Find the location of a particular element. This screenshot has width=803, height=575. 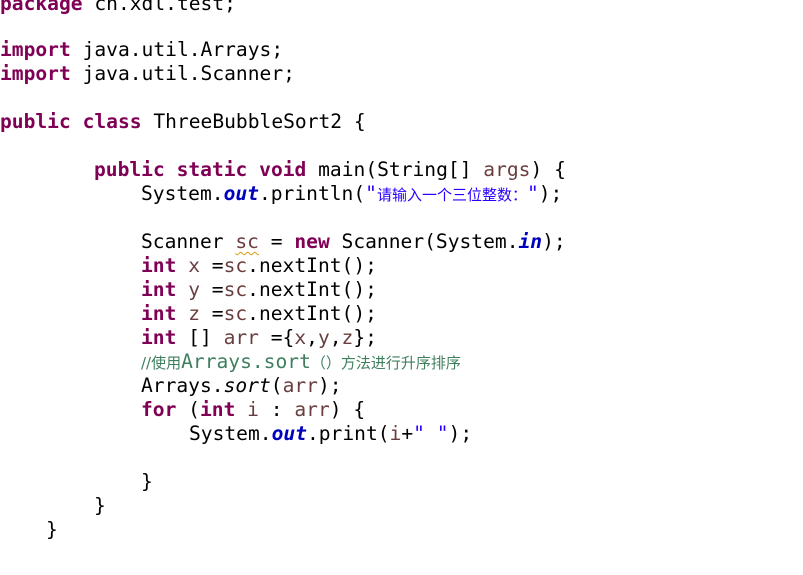

scanner-ctor: Scanner(System. is located at coordinates (424, 241).